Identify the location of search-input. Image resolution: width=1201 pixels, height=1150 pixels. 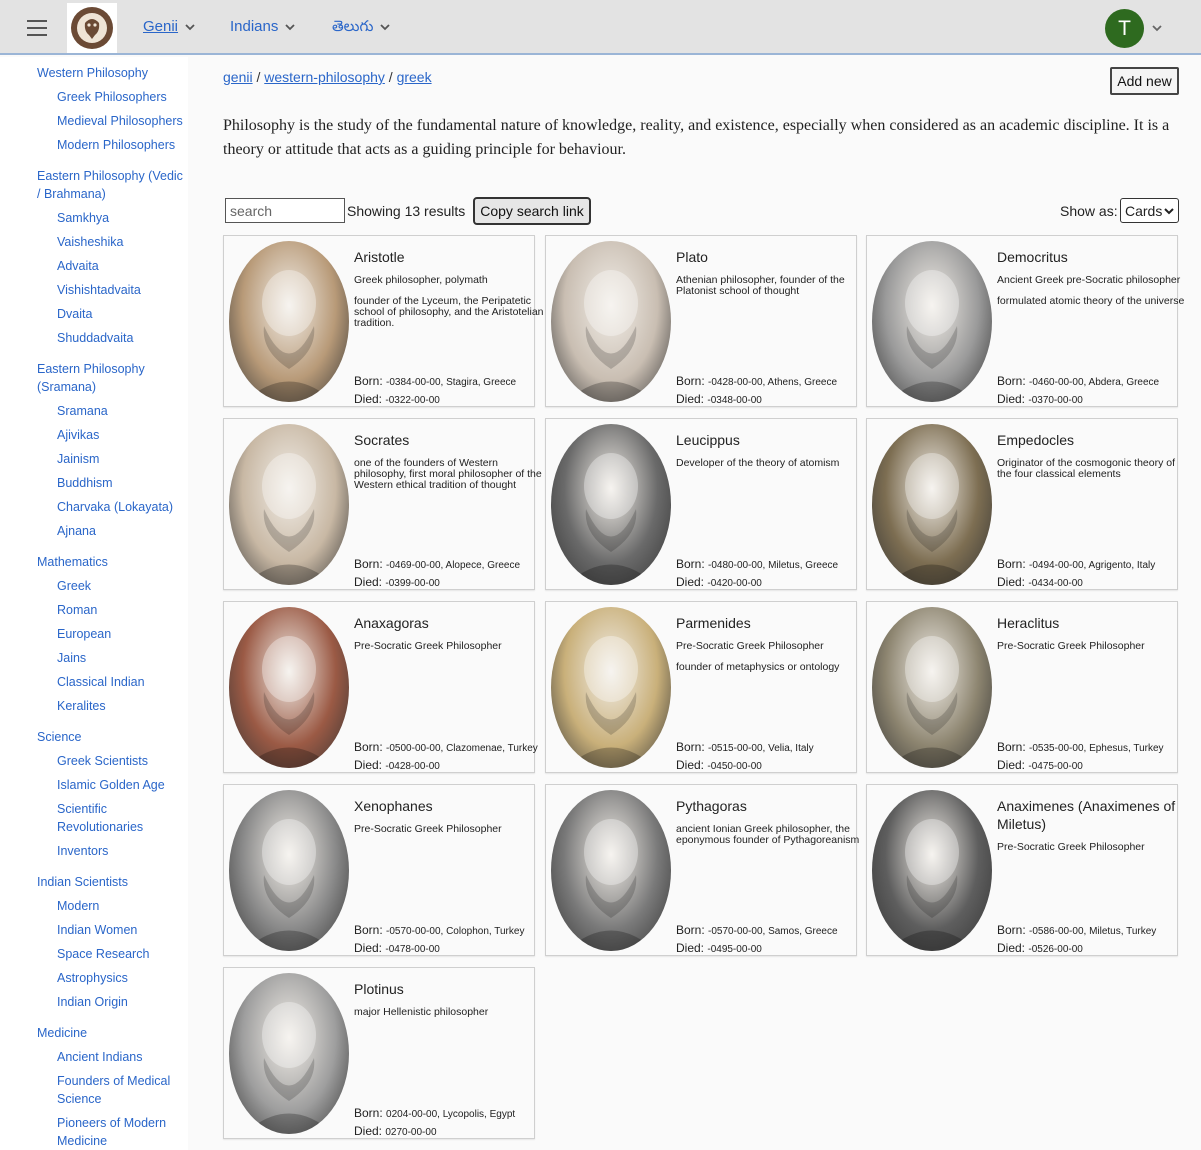
(285, 210).